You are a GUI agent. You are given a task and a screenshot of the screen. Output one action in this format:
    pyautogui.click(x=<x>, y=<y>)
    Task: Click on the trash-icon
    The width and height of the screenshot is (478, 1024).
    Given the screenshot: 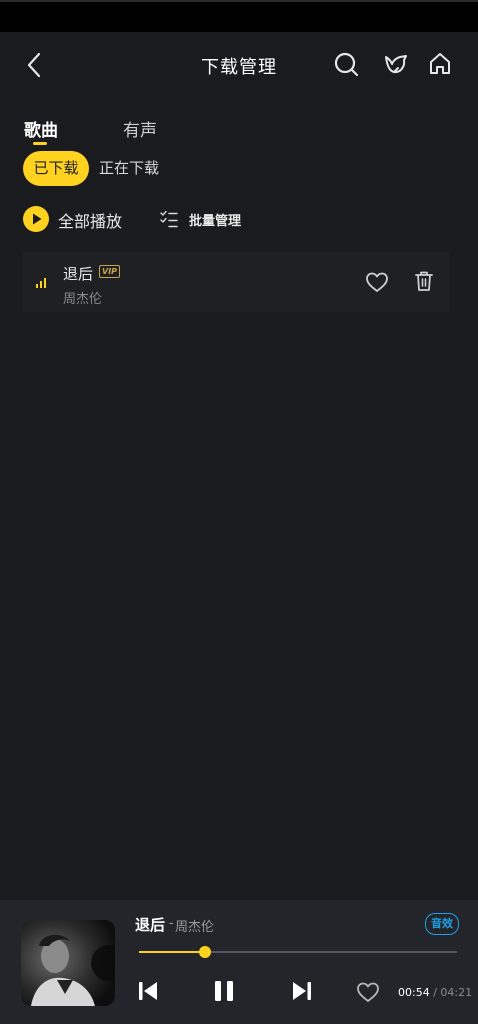 What is the action you would take?
    pyautogui.click(x=424, y=281)
    